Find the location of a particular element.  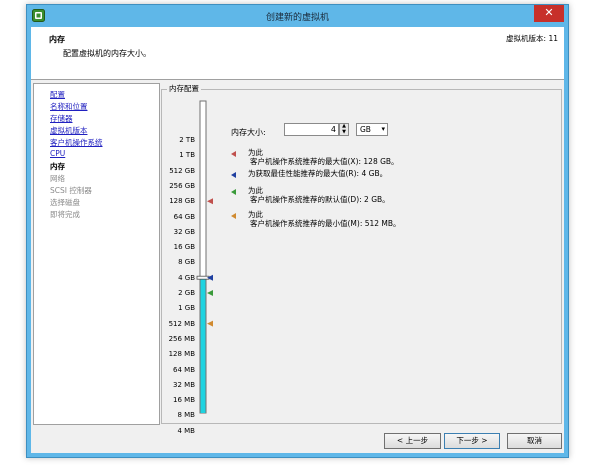

sidebar-item-label: 配置 is located at coordinates (57, 94).